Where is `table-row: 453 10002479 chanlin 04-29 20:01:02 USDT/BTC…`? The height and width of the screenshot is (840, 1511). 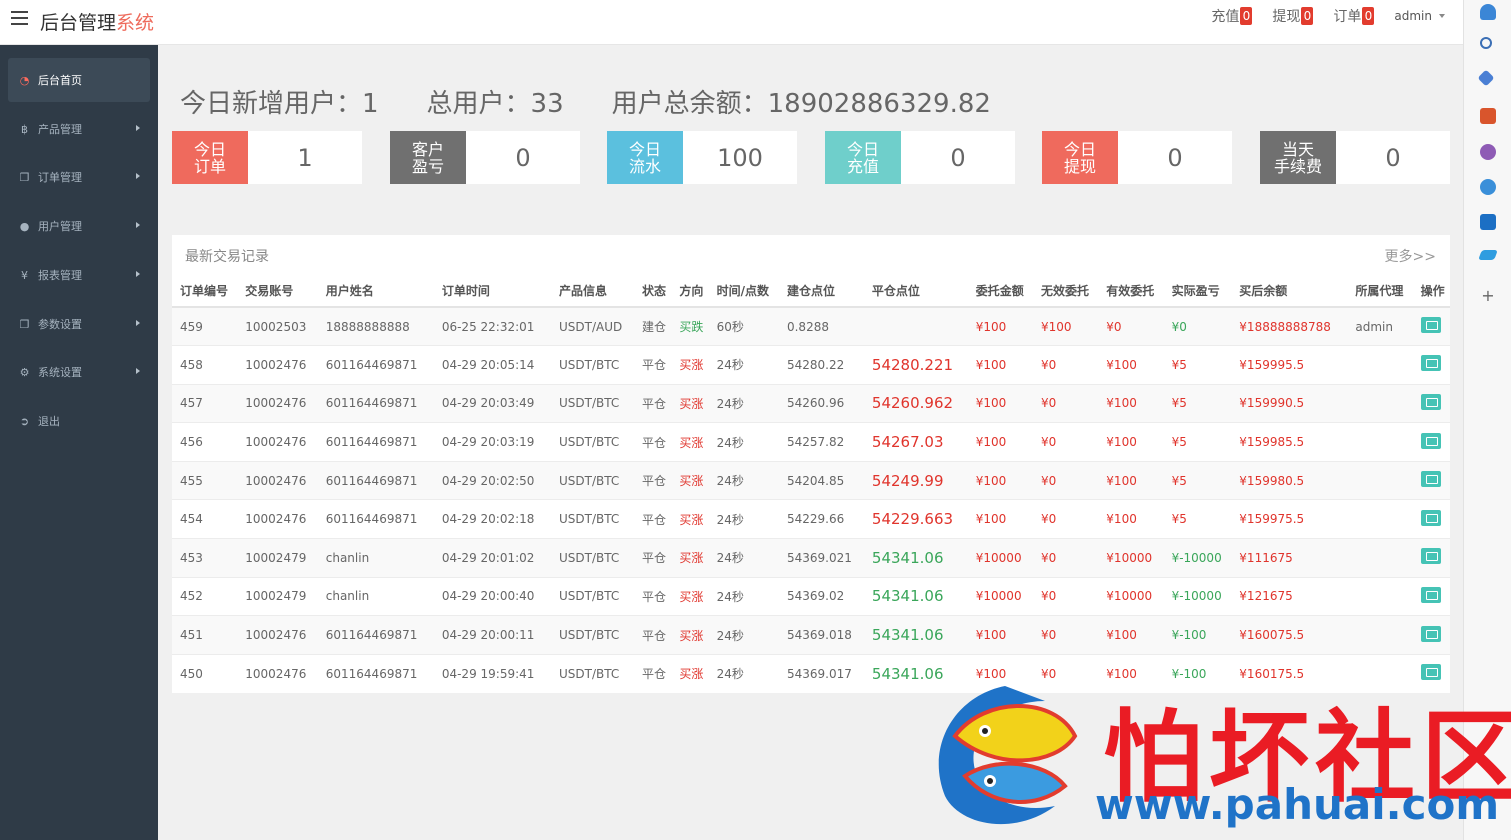
table-row: 453 10002479 chanlin 04-29 20:01:02 USDT/BTC… is located at coordinates (811, 558).